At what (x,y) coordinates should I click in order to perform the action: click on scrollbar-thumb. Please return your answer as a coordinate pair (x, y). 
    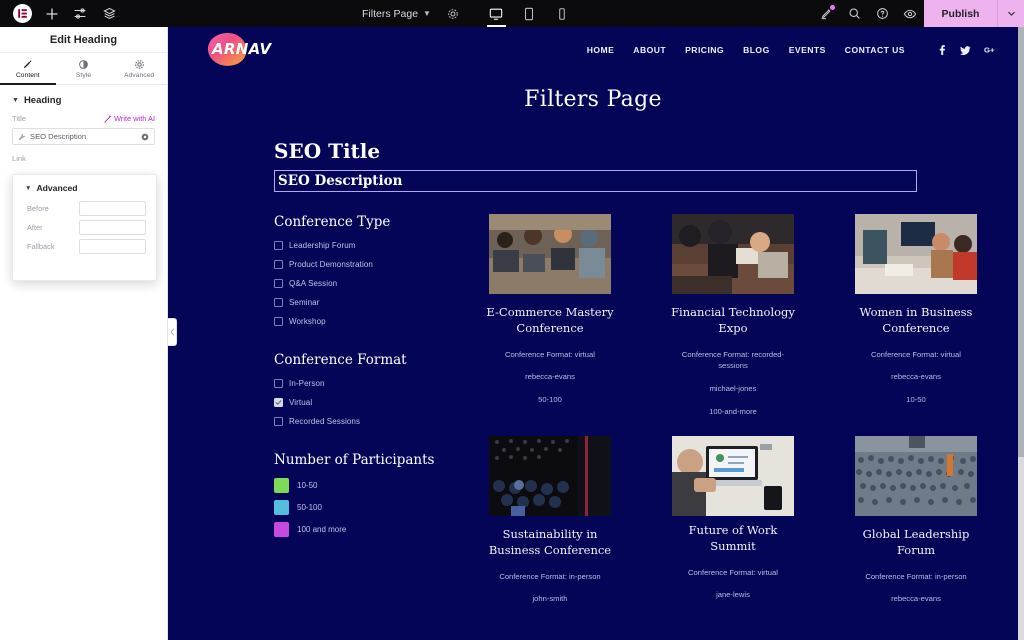
    Looking at the image, I should click on (1021, 242).